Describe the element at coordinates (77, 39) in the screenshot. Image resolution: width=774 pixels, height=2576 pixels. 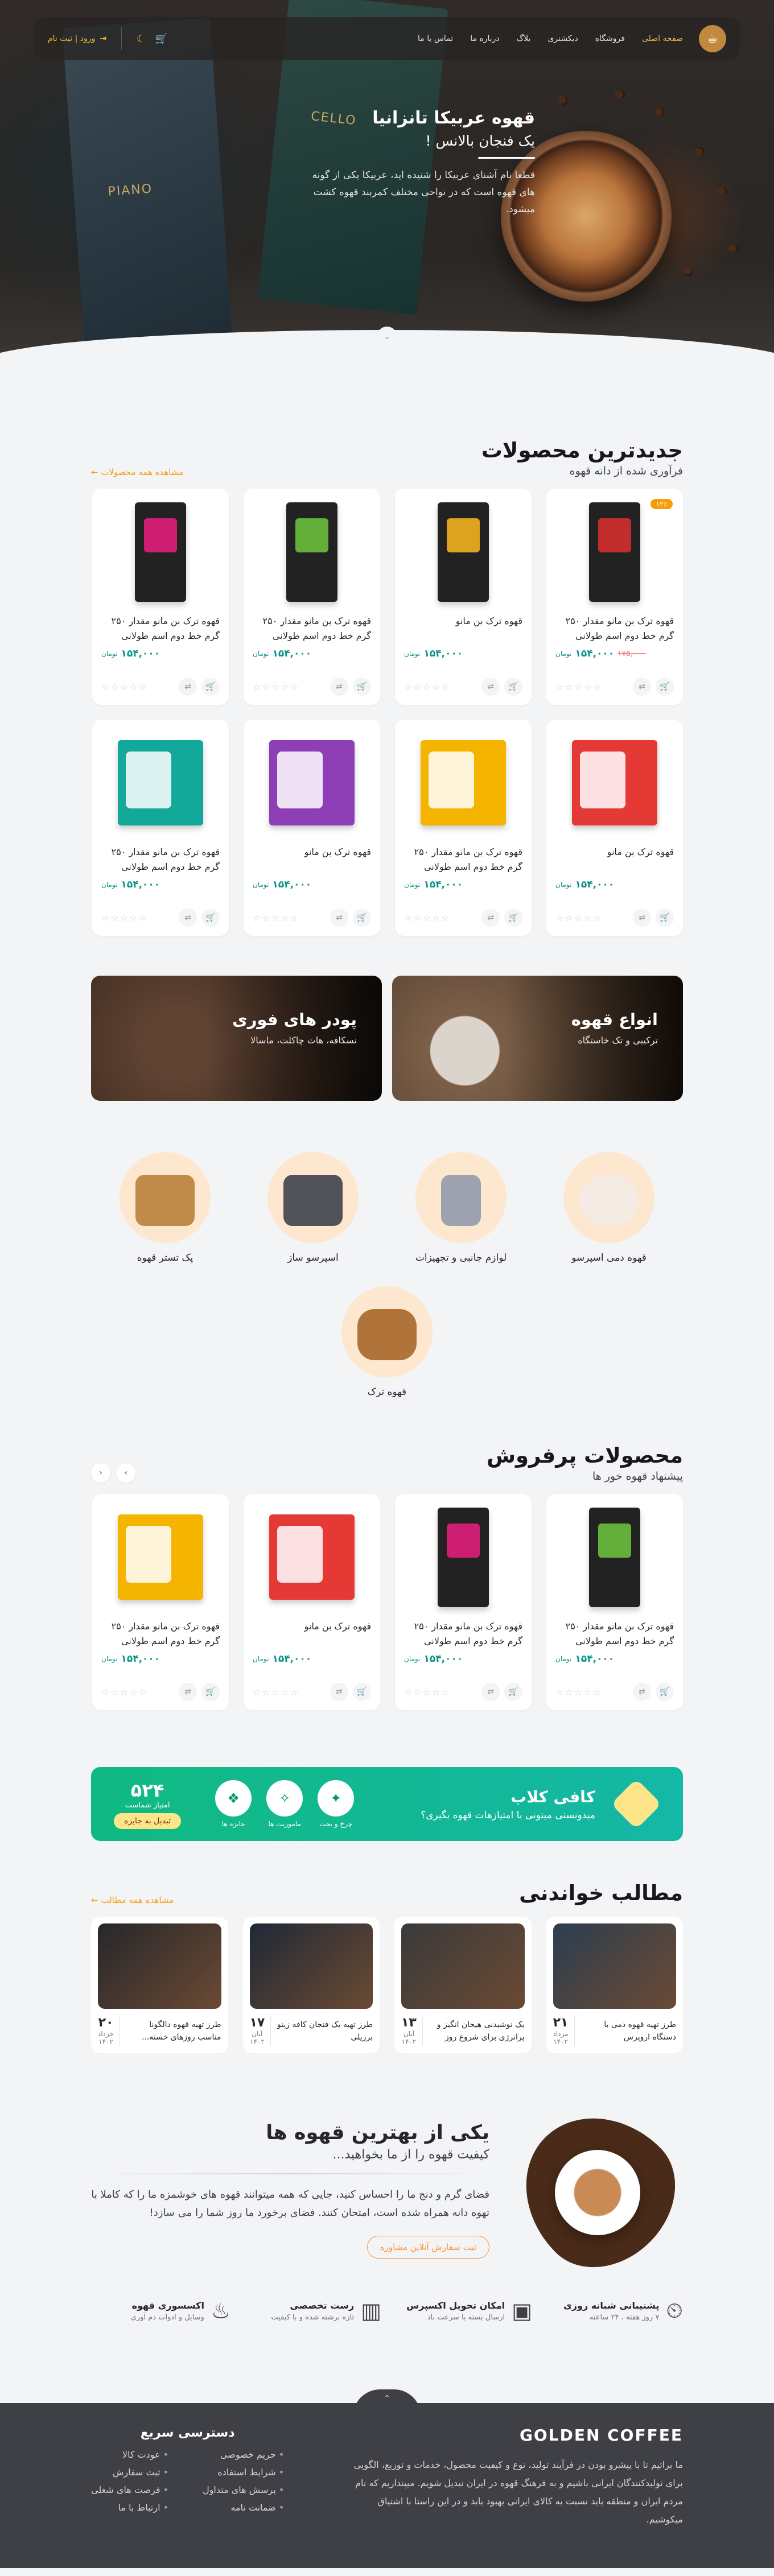
I see `login-button: ⇥ ورود | ثبت نام` at that location.